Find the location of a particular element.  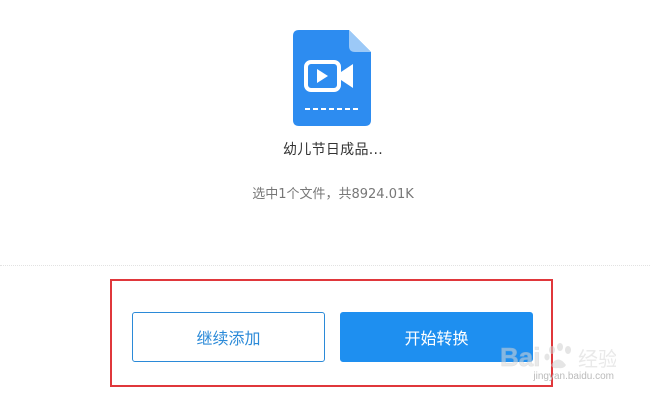

file-selection-summary: 选中1个文件，共8924.01K is located at coordinates (333, 194).